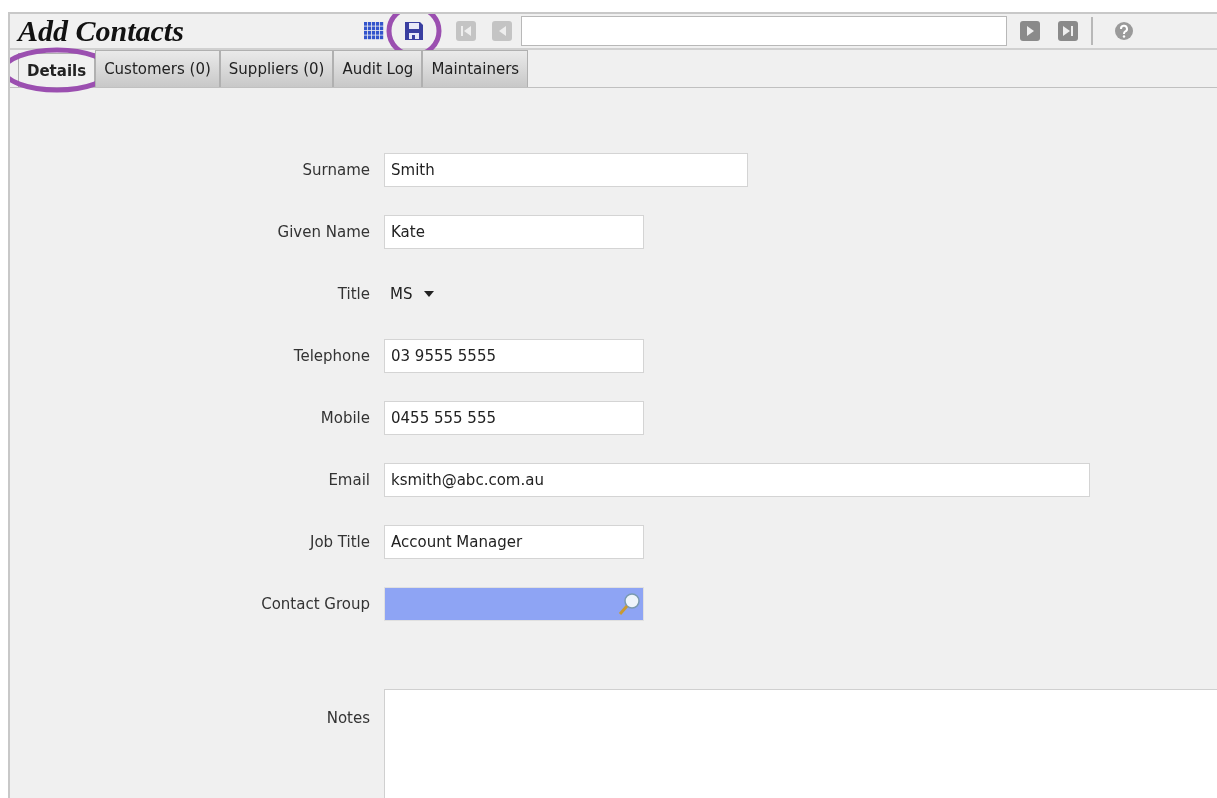 The height and width of the screenshot is (798, 1217). I want to click on prev-record-icon, so click(502, 31).